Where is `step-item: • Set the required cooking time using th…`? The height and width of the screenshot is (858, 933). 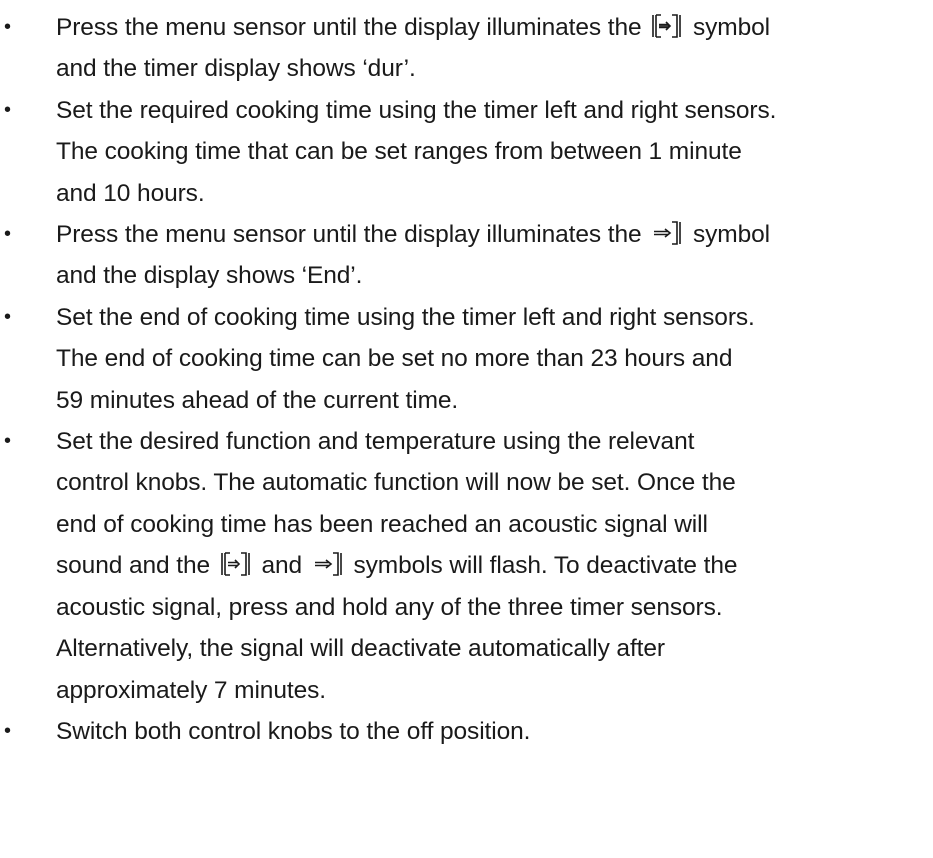 step-item: • Set the required cooking time using th… is located at coordinates (466, 152).